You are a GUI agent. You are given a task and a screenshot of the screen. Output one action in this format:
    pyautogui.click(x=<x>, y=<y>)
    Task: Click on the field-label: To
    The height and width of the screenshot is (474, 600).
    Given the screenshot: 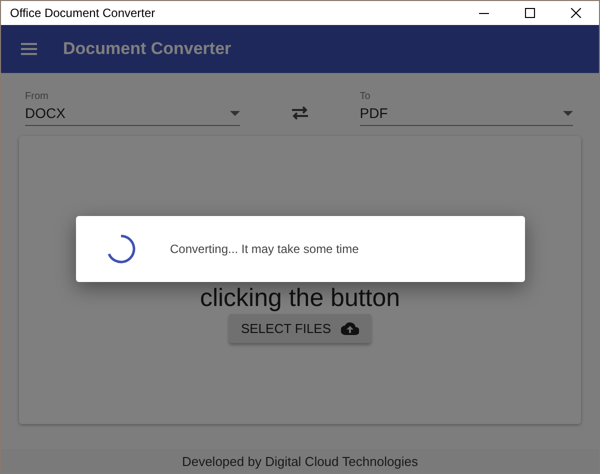 What is the action you would take?
    pyautogui.click(x=366, y=96)
    